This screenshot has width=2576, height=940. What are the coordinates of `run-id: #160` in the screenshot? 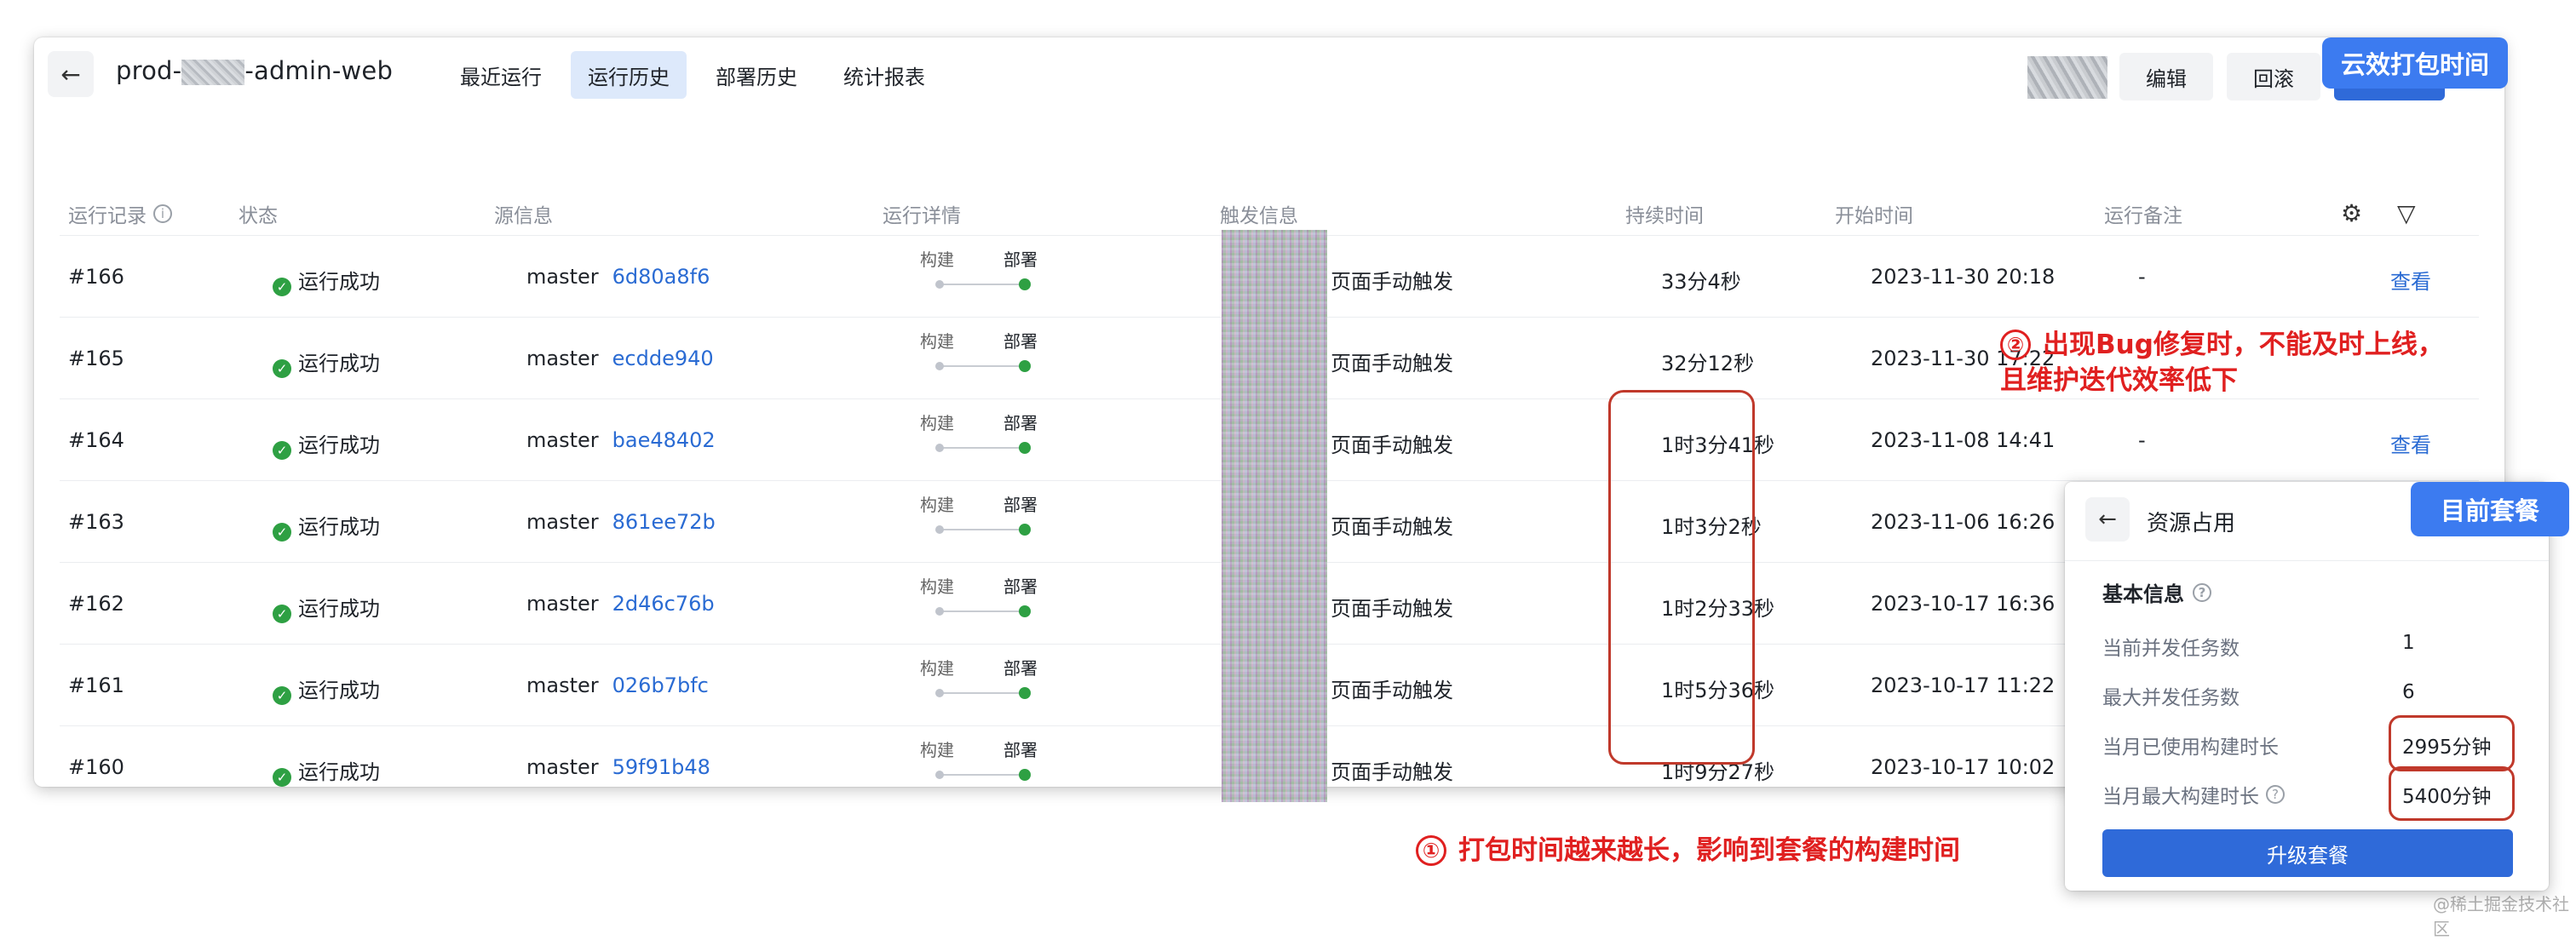 It's located at (96, 767).